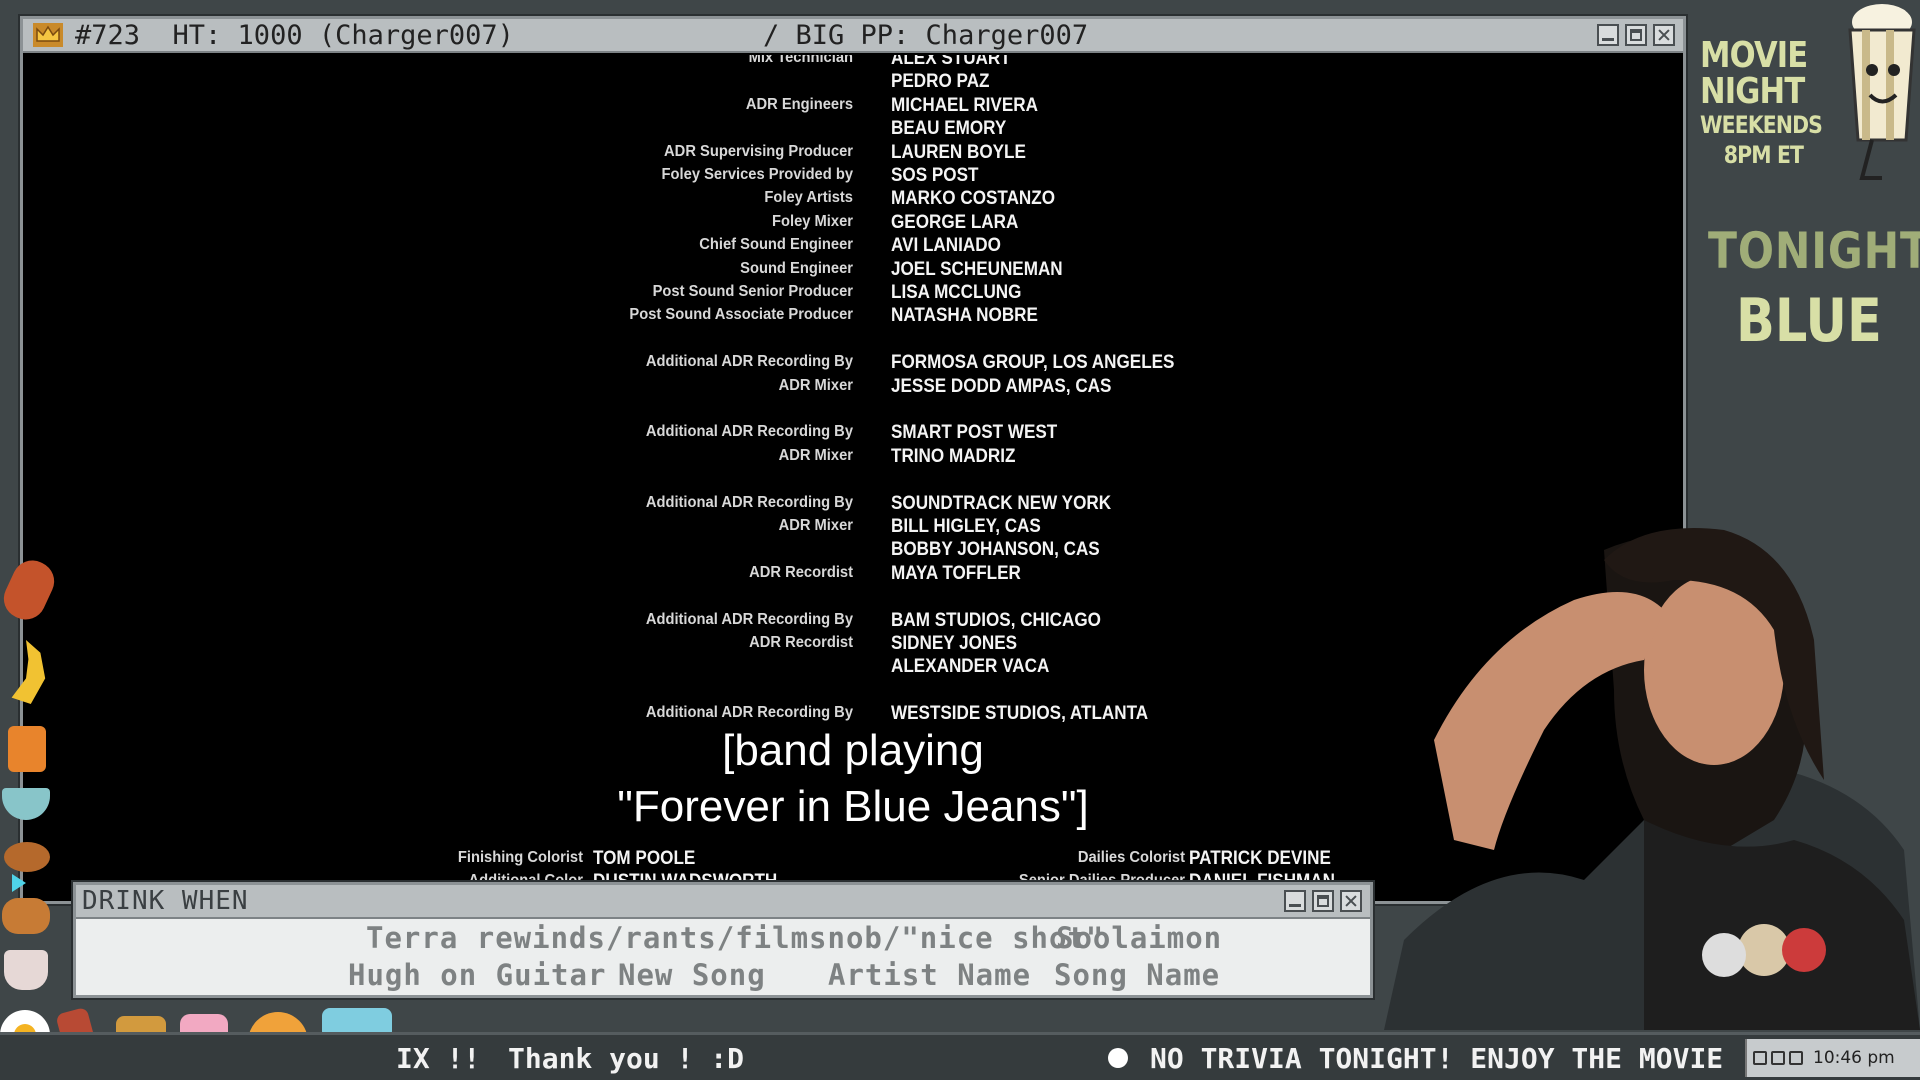 The image size is (1920, 1080). I want to click on movie-night-word-movie: MOVIE, so click(1754, 55).